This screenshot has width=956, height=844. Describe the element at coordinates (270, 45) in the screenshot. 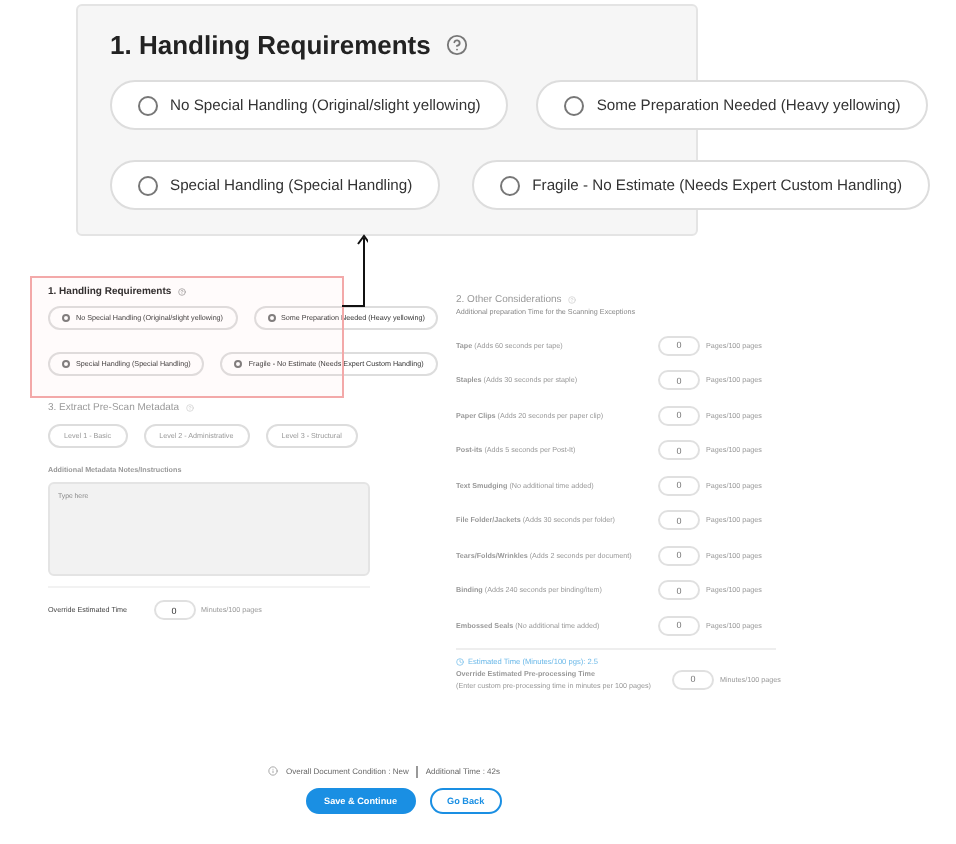

I see `section-title: 1. Handling Requirements` at that location.